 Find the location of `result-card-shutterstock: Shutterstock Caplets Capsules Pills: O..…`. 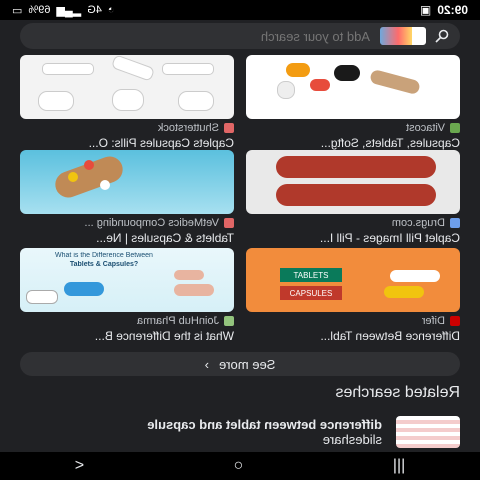

result-card-shutterstock: Shutterstock Caplets Capsules Pills: O..… is located at coordinates (127, 102).